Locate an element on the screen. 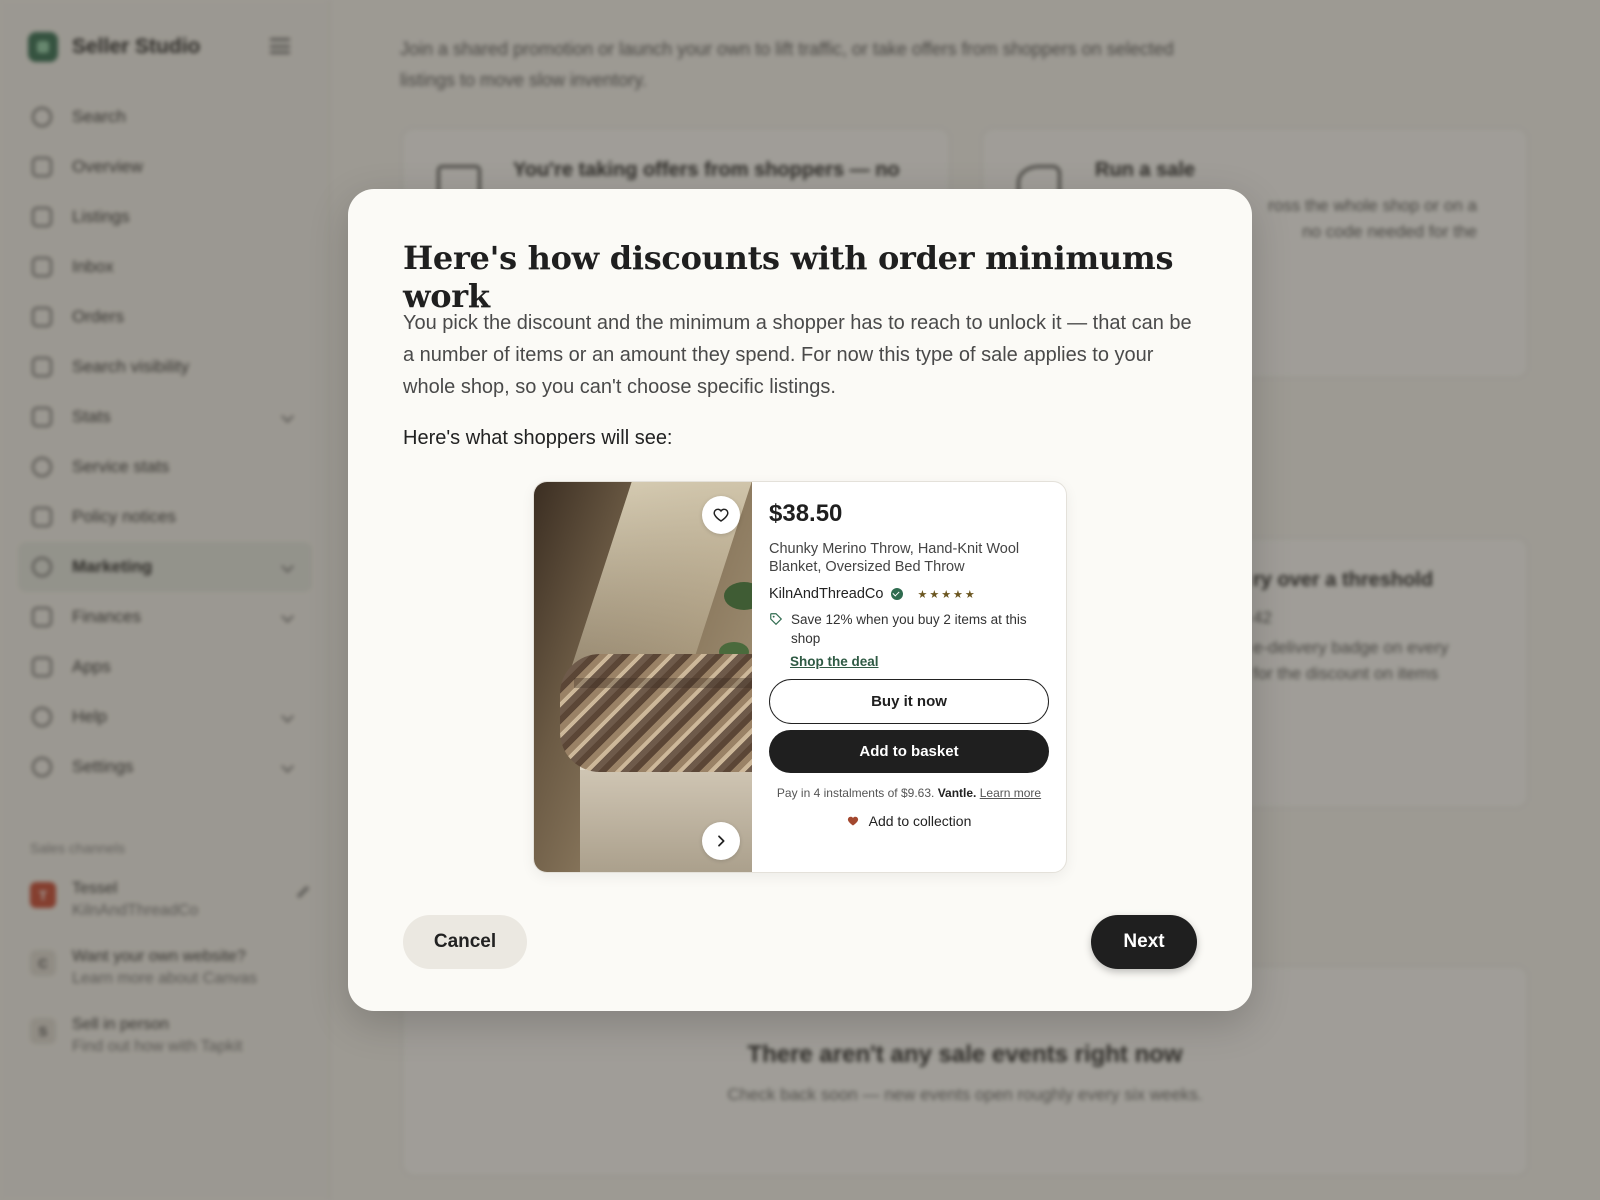 Image resolution: width=1600 pixels, height=1200 pixels. star-rating: ★★★★★ is located at coordinates (947, 594).